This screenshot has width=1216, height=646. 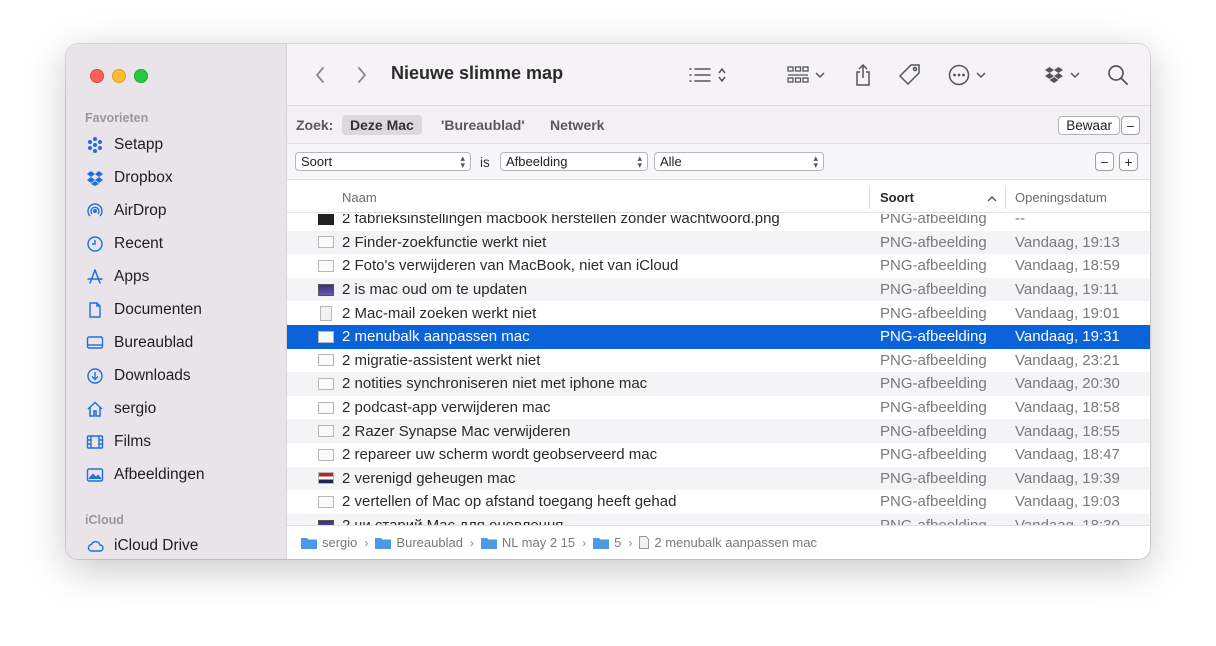 I want to click on criteria-value-popup: Afbeelding ▴ ▾, so click(x=574, y=161).